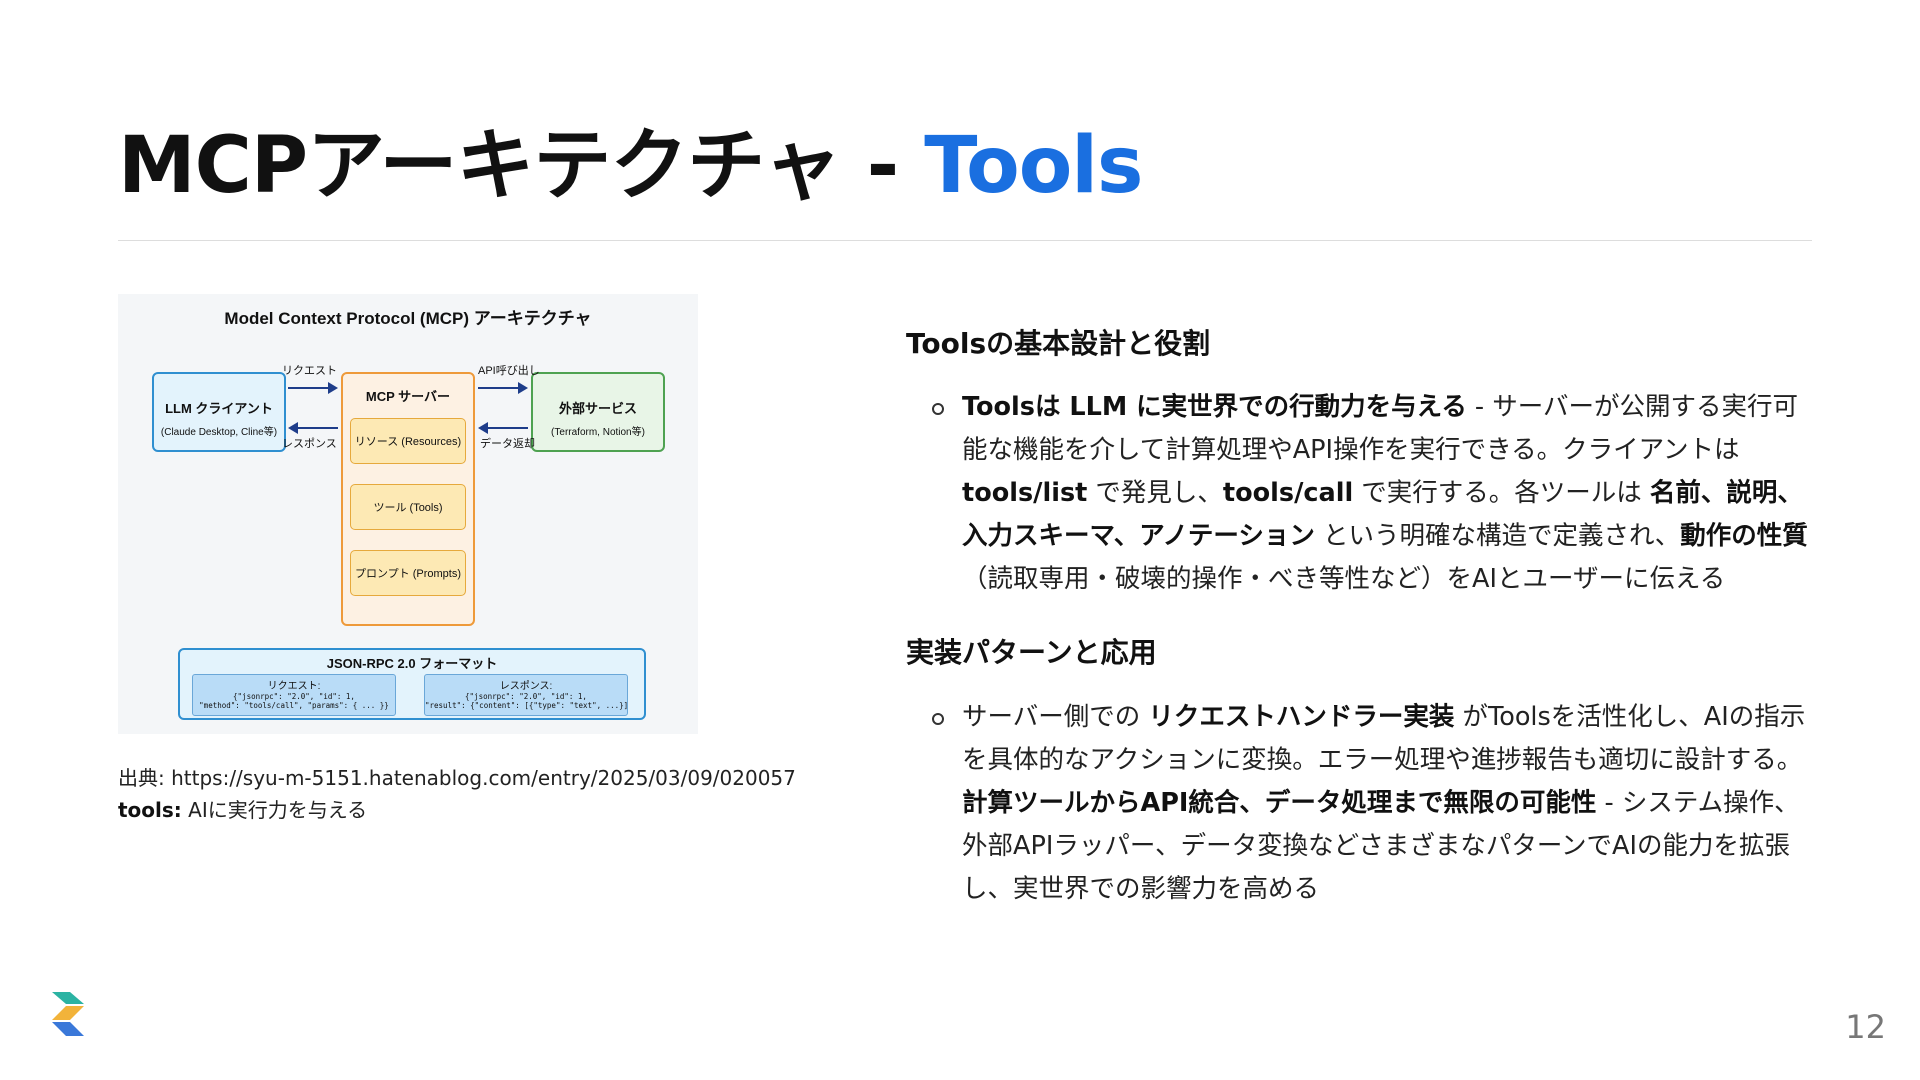  Describe the element at coordinates (1055, 716) in the screenshot. I see `bullet-text: サーバー側での` at that location.